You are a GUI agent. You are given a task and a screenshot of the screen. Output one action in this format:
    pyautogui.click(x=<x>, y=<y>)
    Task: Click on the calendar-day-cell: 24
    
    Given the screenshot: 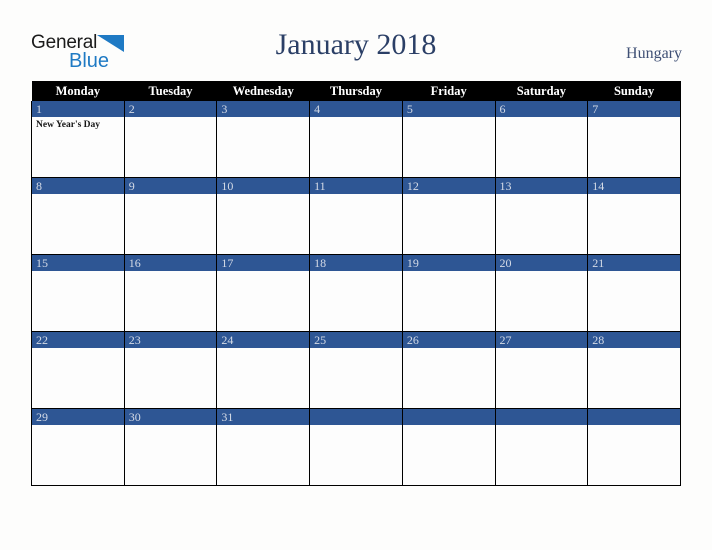 What is the action you would take?
    pyautogui.click(x=263, y=370)
    